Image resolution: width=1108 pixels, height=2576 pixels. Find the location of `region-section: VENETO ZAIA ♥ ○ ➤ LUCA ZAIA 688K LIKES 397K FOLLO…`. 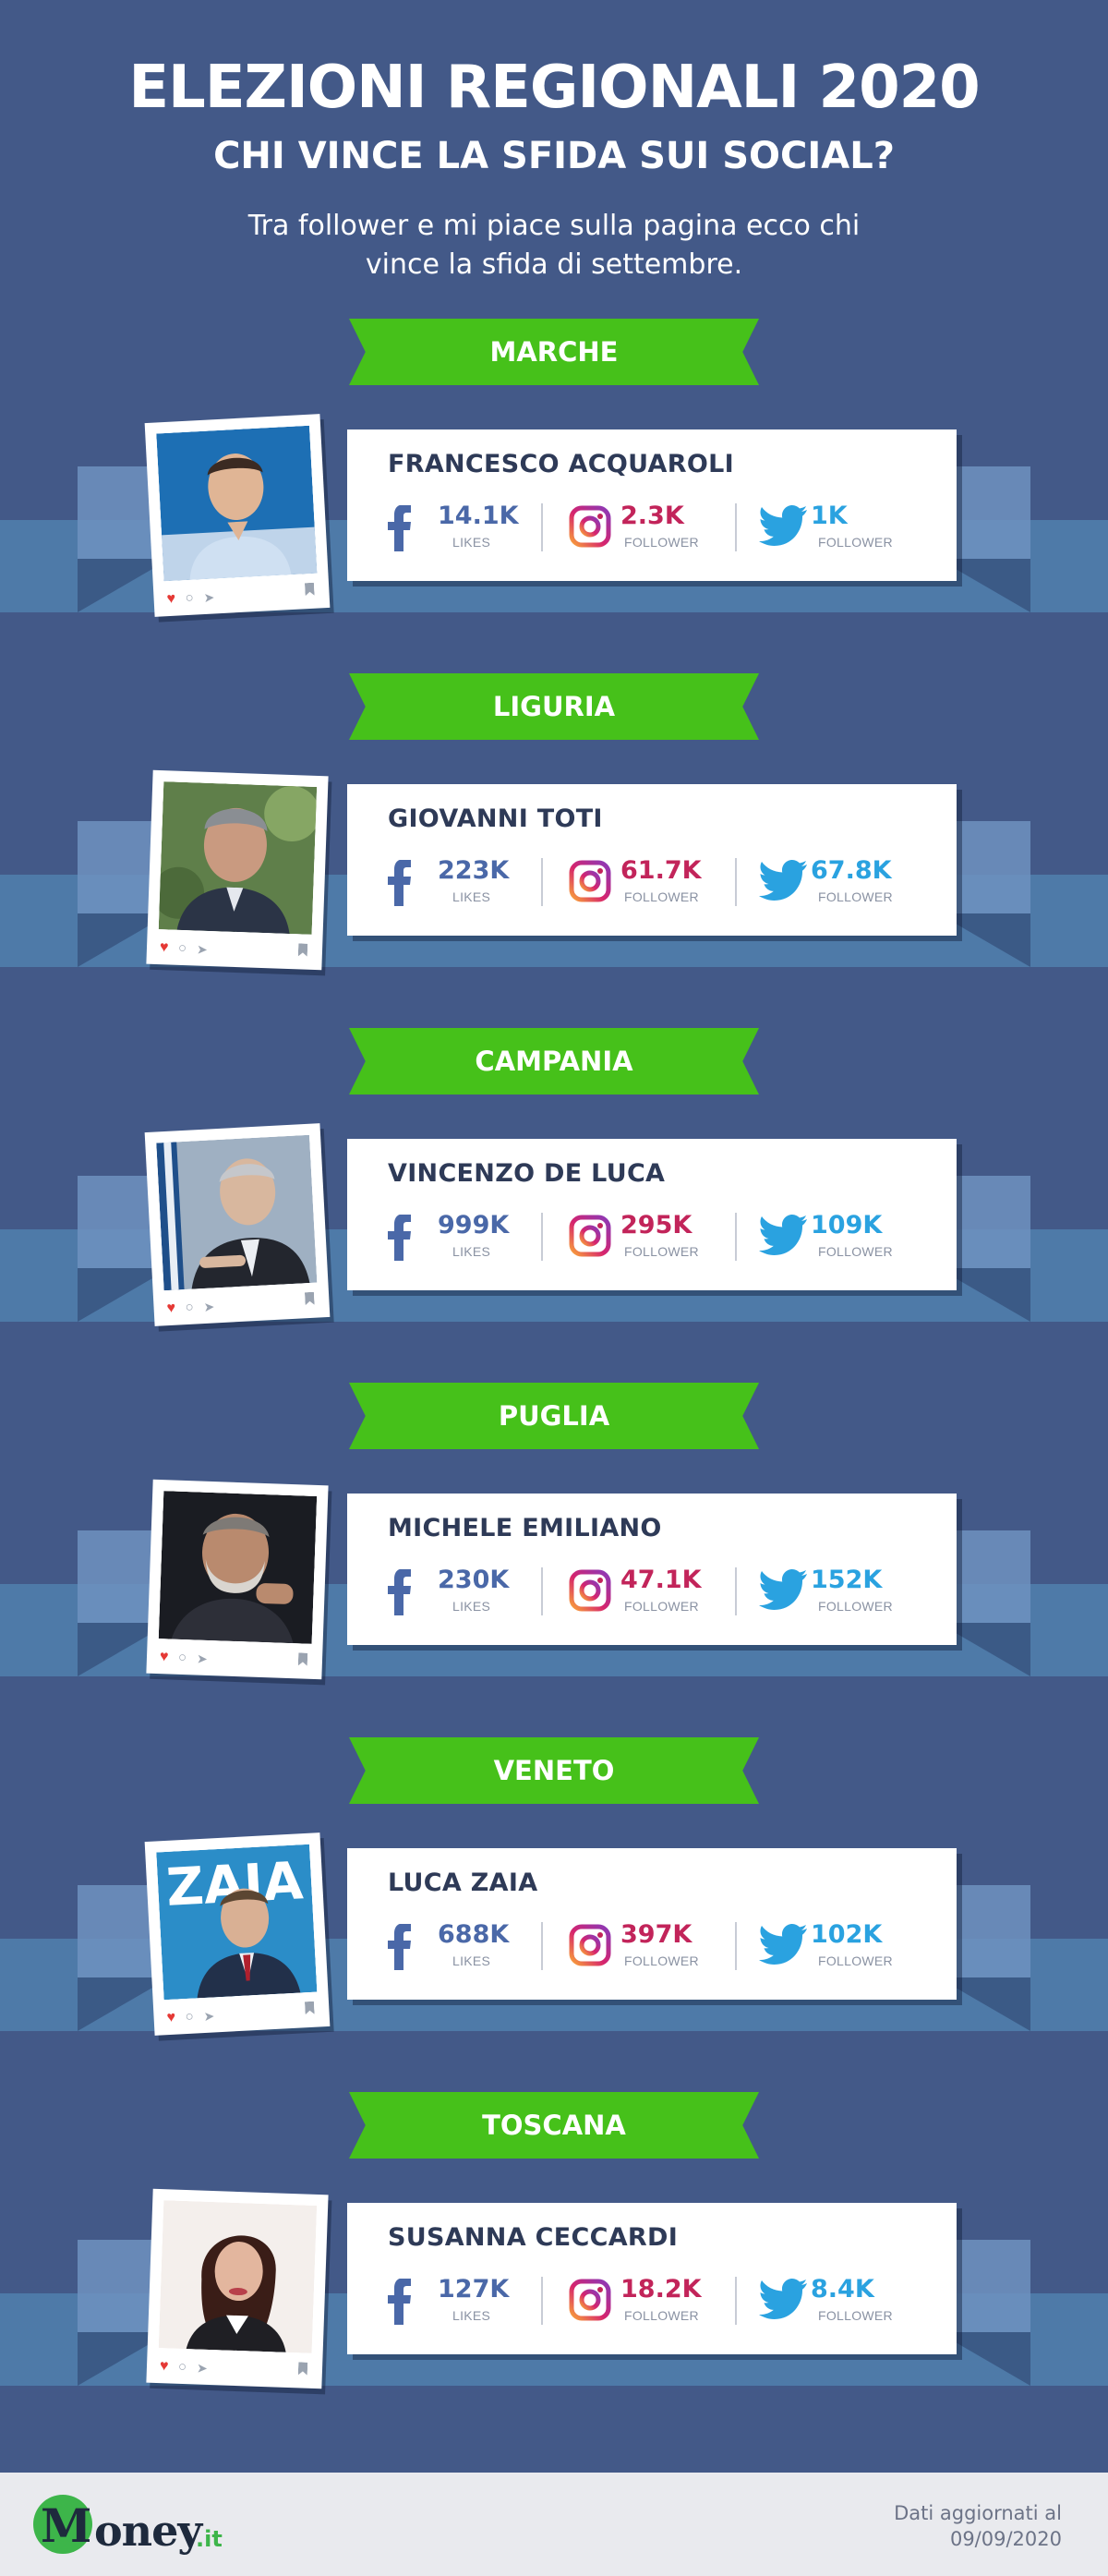

region-section: VENETO ZAIA ♥ ○ ➤ LUCA ZAIA 688K LIKES 397K FOLLO… is located at coordinates (554, 1912).